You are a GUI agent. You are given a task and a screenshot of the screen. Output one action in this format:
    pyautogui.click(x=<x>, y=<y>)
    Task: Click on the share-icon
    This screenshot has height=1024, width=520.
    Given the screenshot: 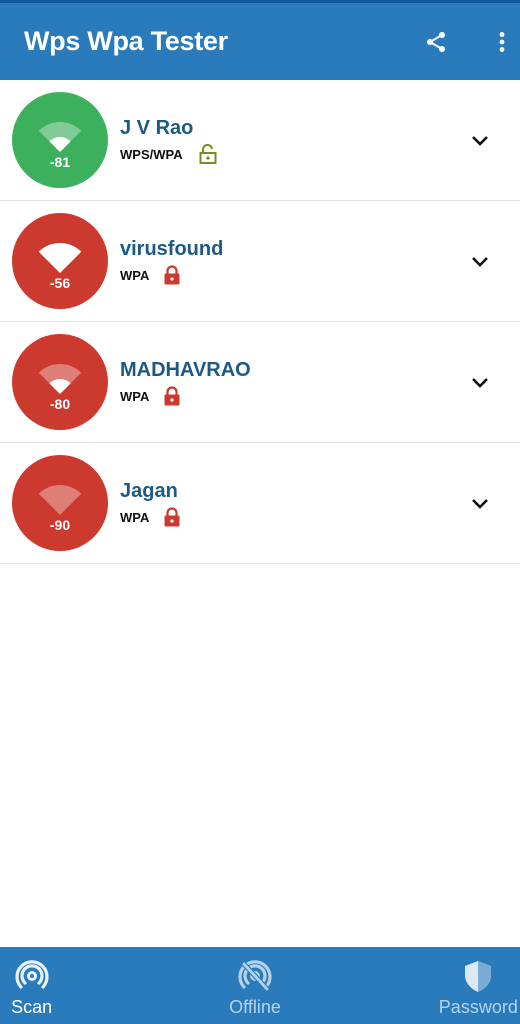 What is the action you would take?
    pyautogui.click(x=436, y=41)
    